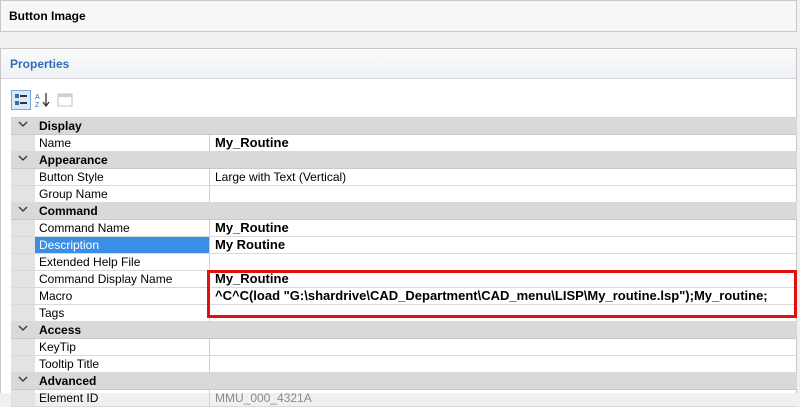  Describe the element at coordinates (504, 244) in the screenshot. I see `property-value: My Routine` at that location.